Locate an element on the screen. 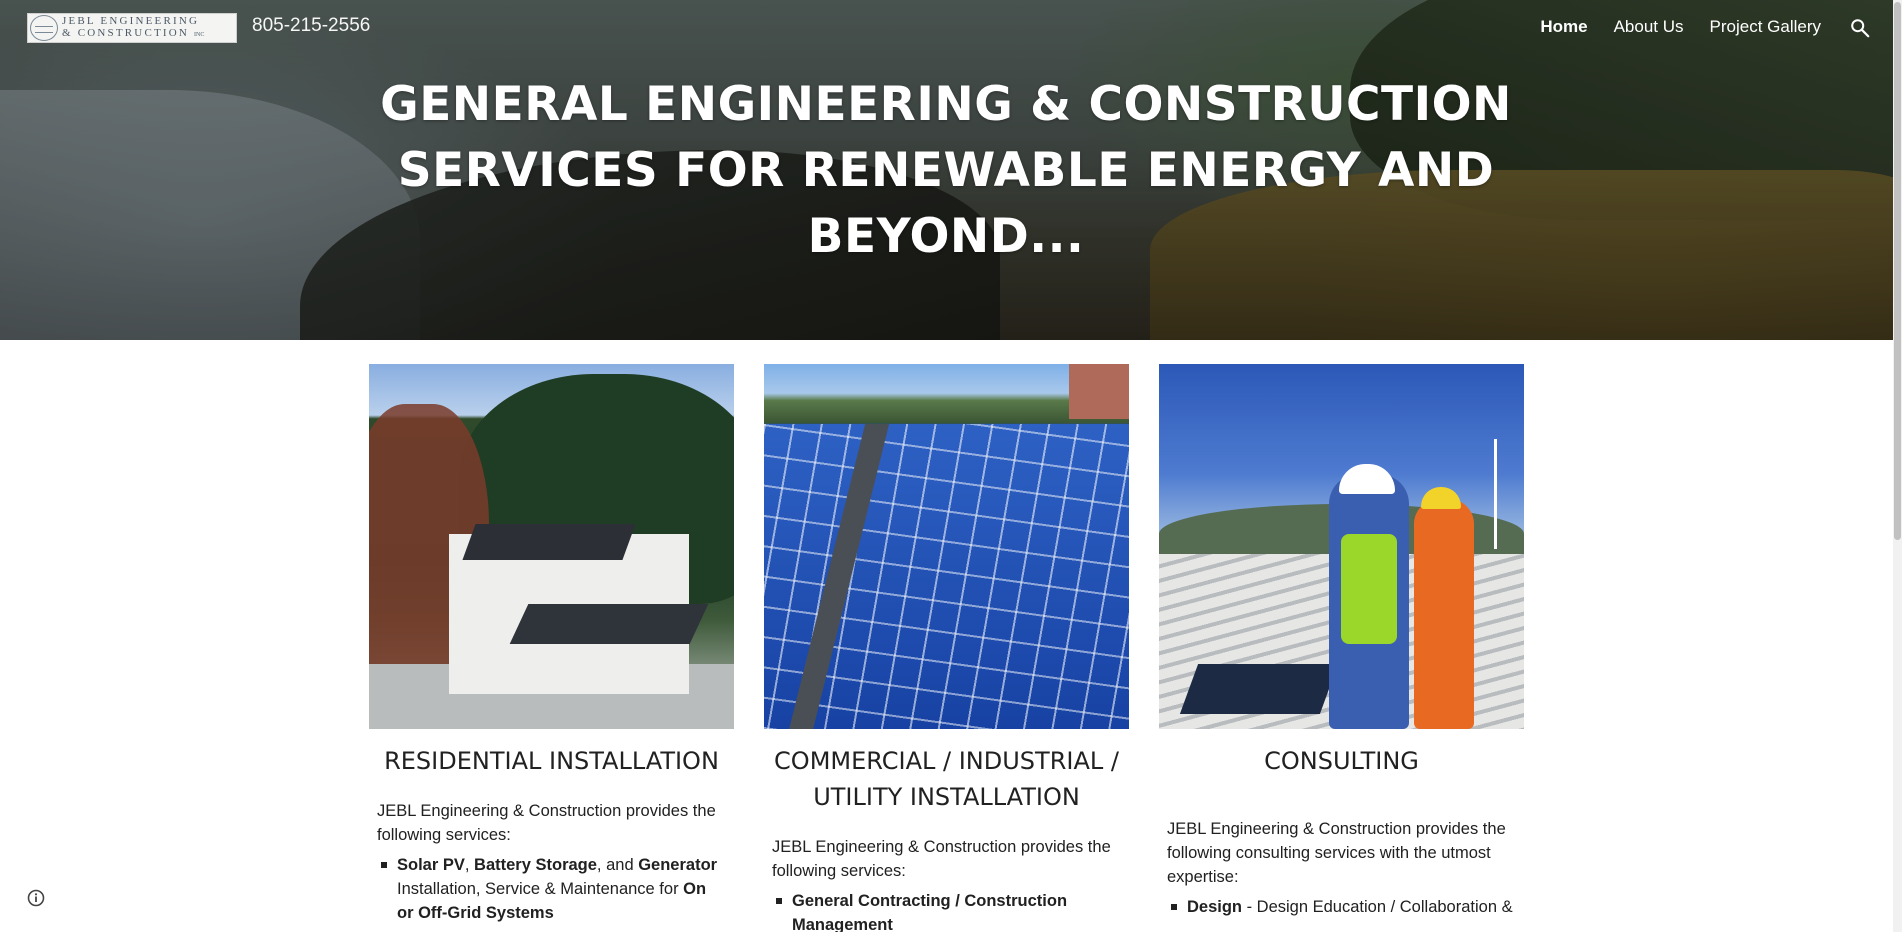 The width and height of the screenshot is (1902, 932). phone-number: 805-215-2556 is located at coordinates (311, 25).